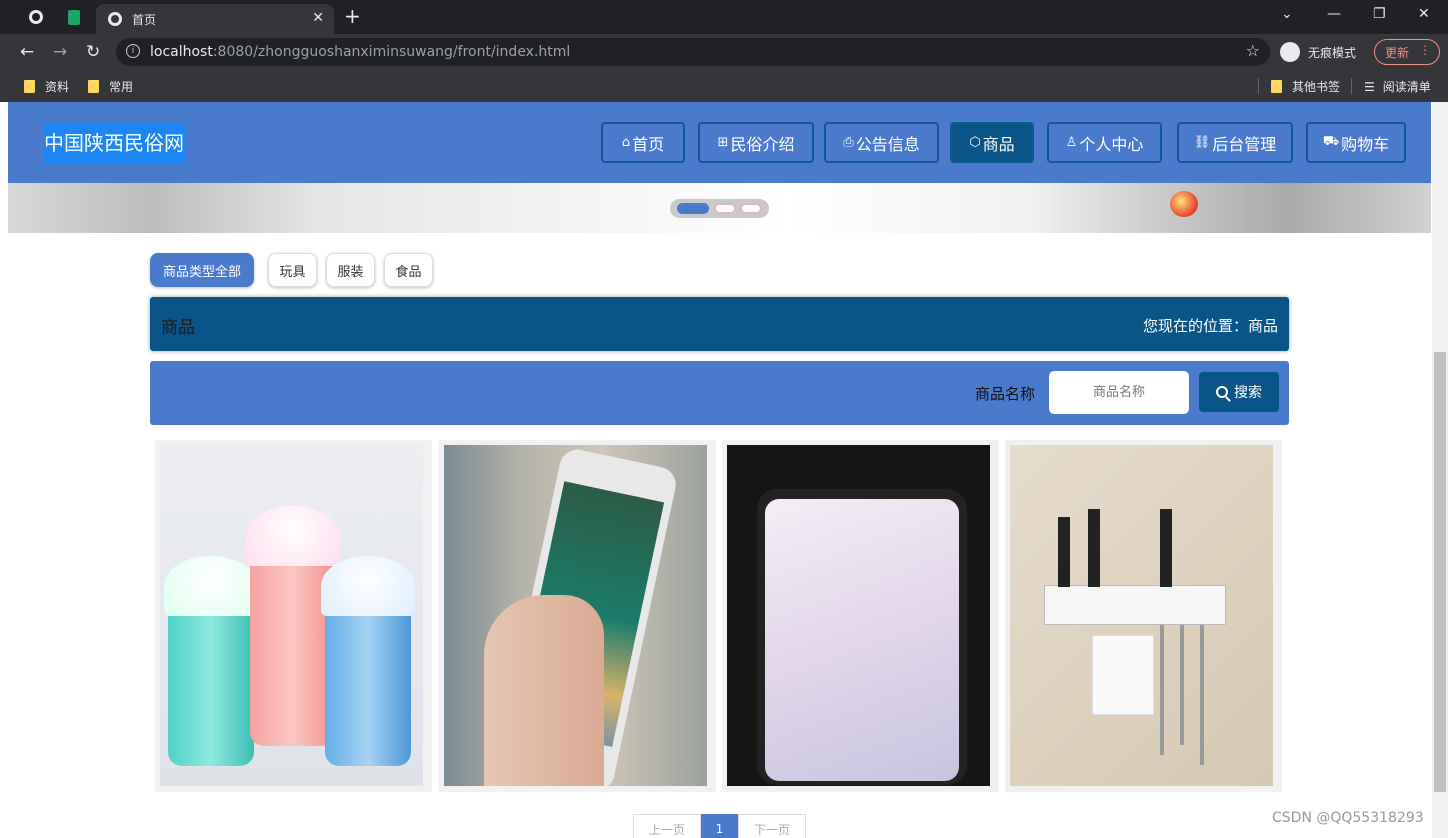 This screenshot has height=838, width=1448. I want to click on box-icon: ⬡, so click(975, 142).